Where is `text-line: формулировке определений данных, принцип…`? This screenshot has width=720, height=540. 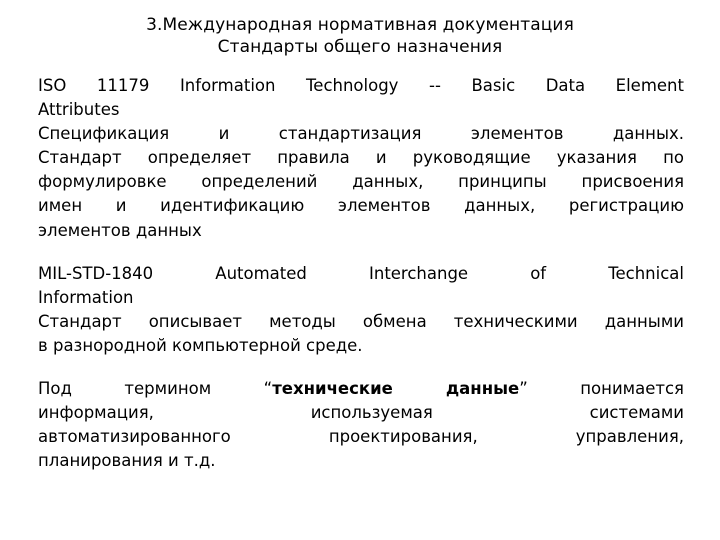
text-line: формулировке определений данных, принцип… is located at coordinates (361, 182).